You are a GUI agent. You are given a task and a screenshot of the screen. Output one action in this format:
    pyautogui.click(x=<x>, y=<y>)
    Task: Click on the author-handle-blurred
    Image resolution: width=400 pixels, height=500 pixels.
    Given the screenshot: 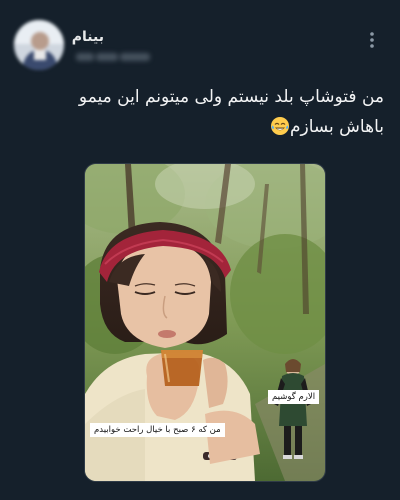 What is the action you would take?
    pyautogui.click(x=113, y=57)
    